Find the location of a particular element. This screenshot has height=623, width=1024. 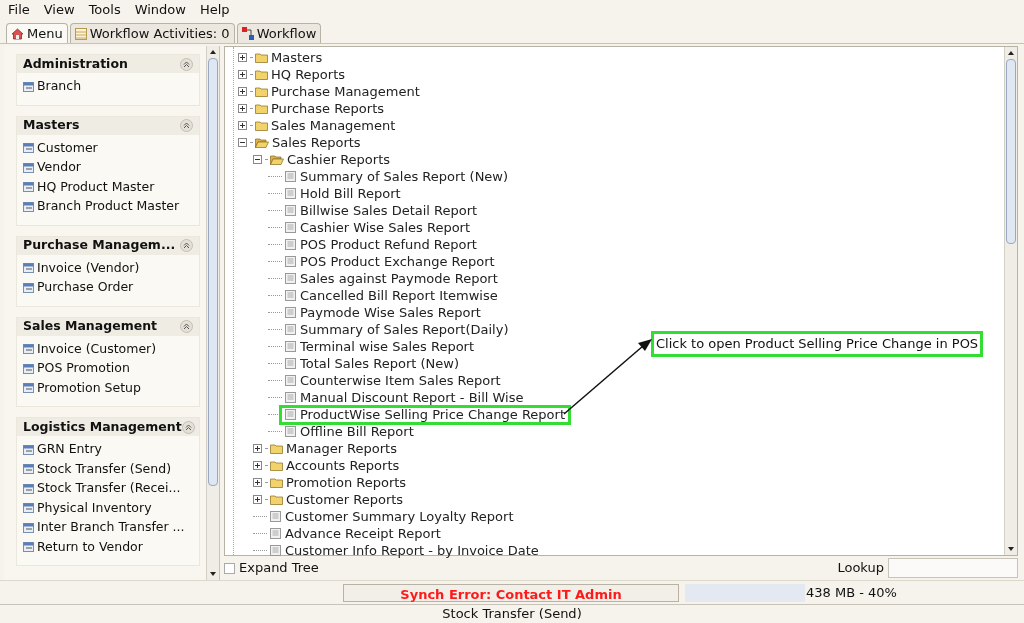

menu-item: Tools is located at coordinates (104, 10).